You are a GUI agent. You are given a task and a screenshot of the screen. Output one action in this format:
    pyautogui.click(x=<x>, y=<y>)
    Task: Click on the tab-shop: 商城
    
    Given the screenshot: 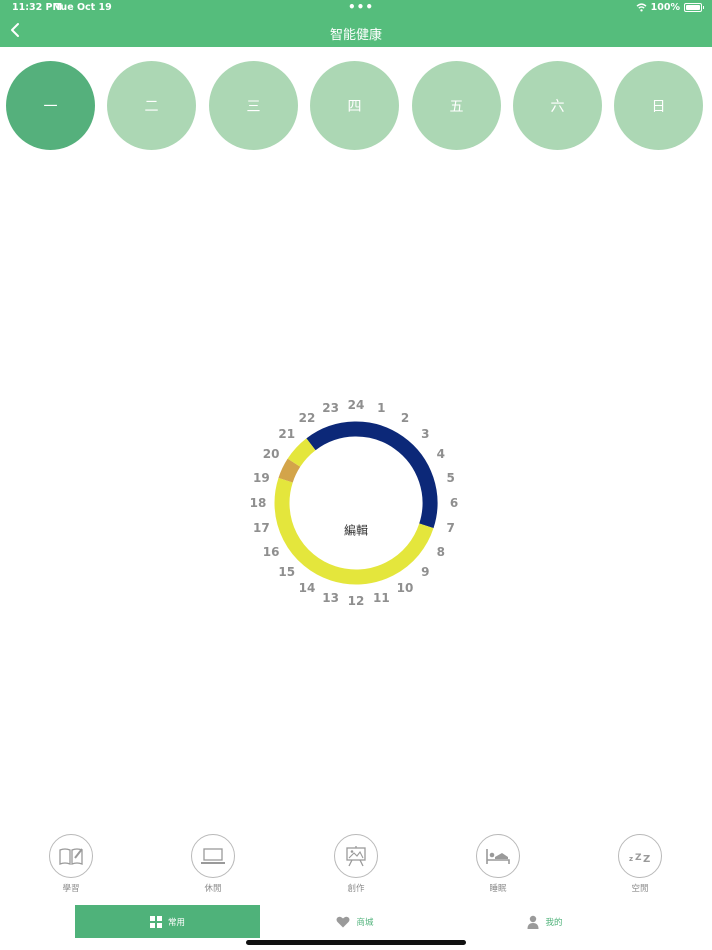 What is the action you would take?
    pyautogui.click(x=355, y=921)
    